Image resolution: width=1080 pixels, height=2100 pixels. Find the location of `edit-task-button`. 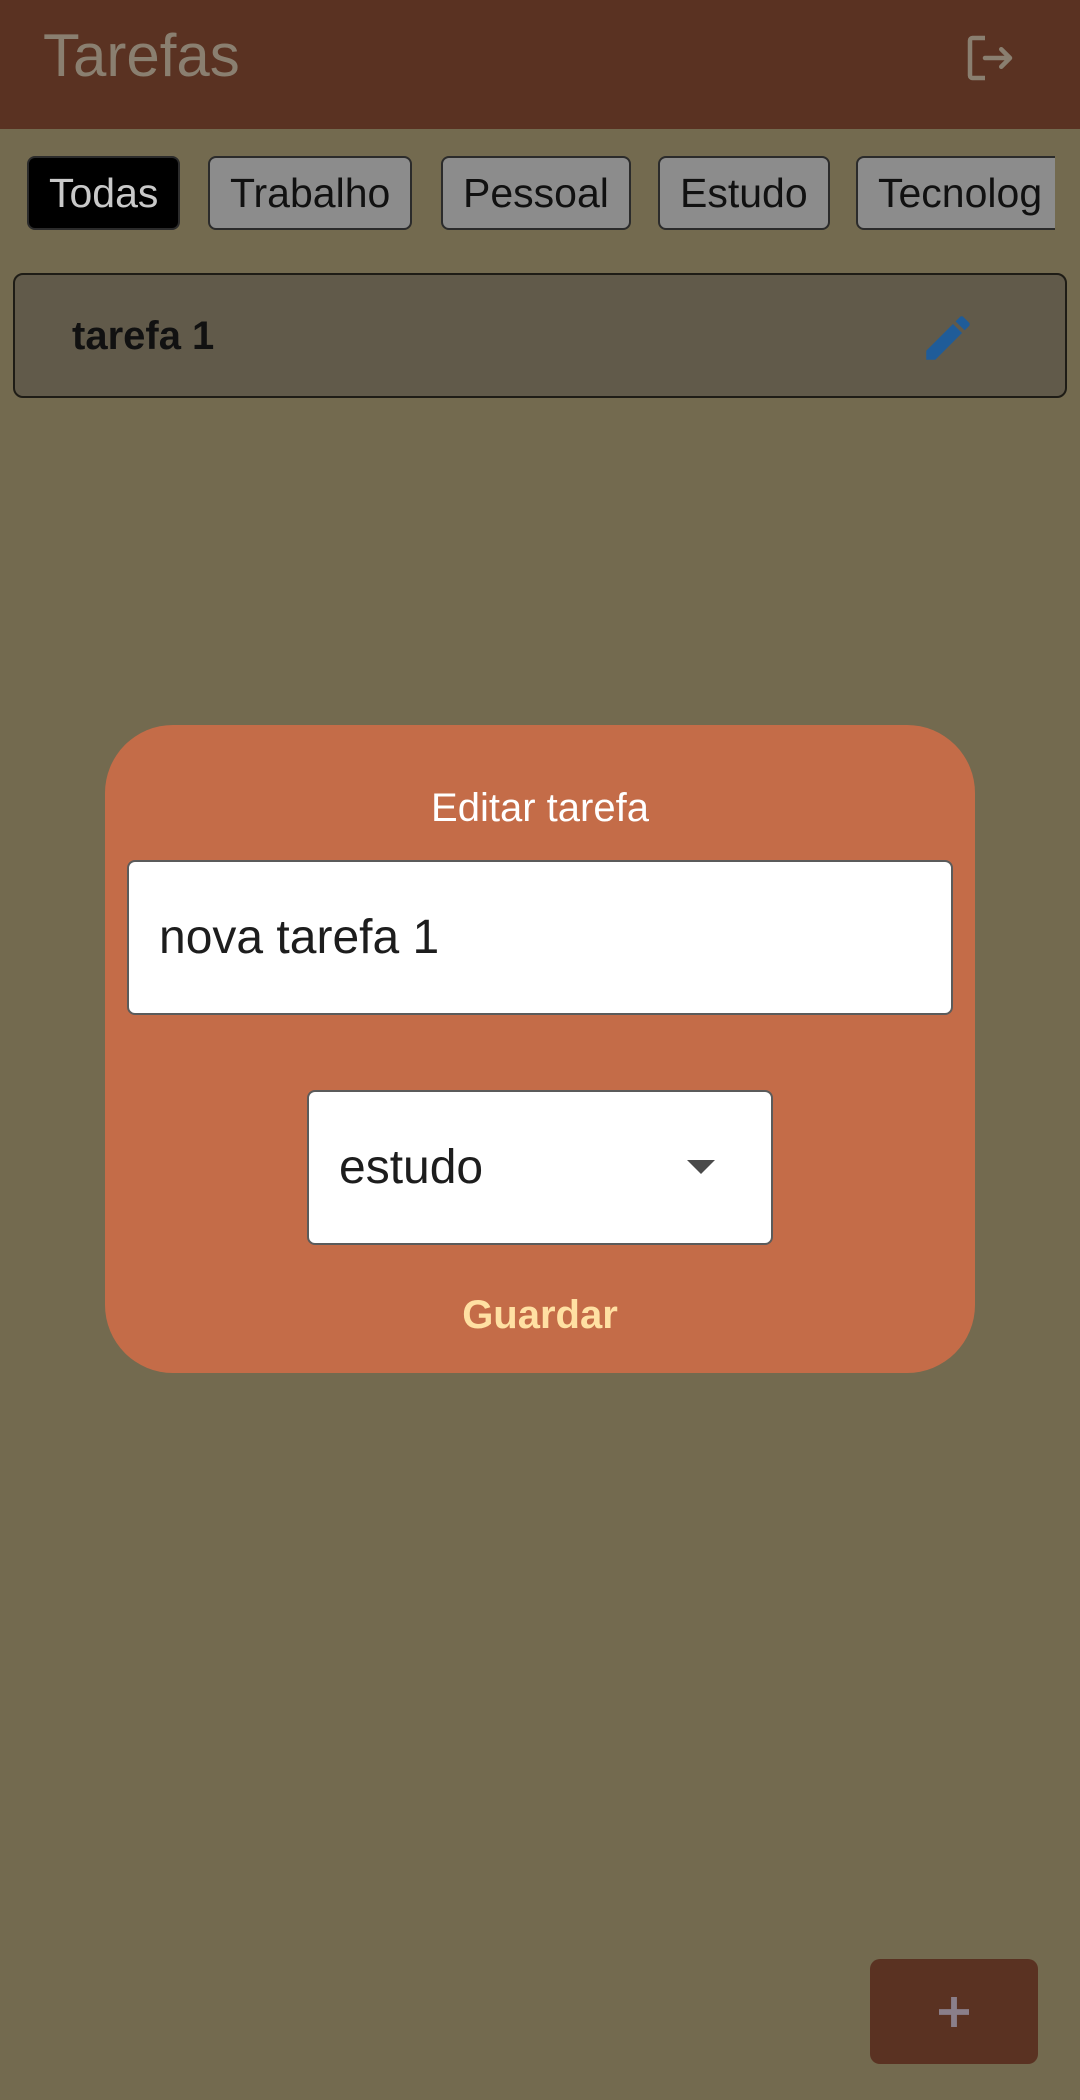

edit-task-button is located at coordinates (948, 338).